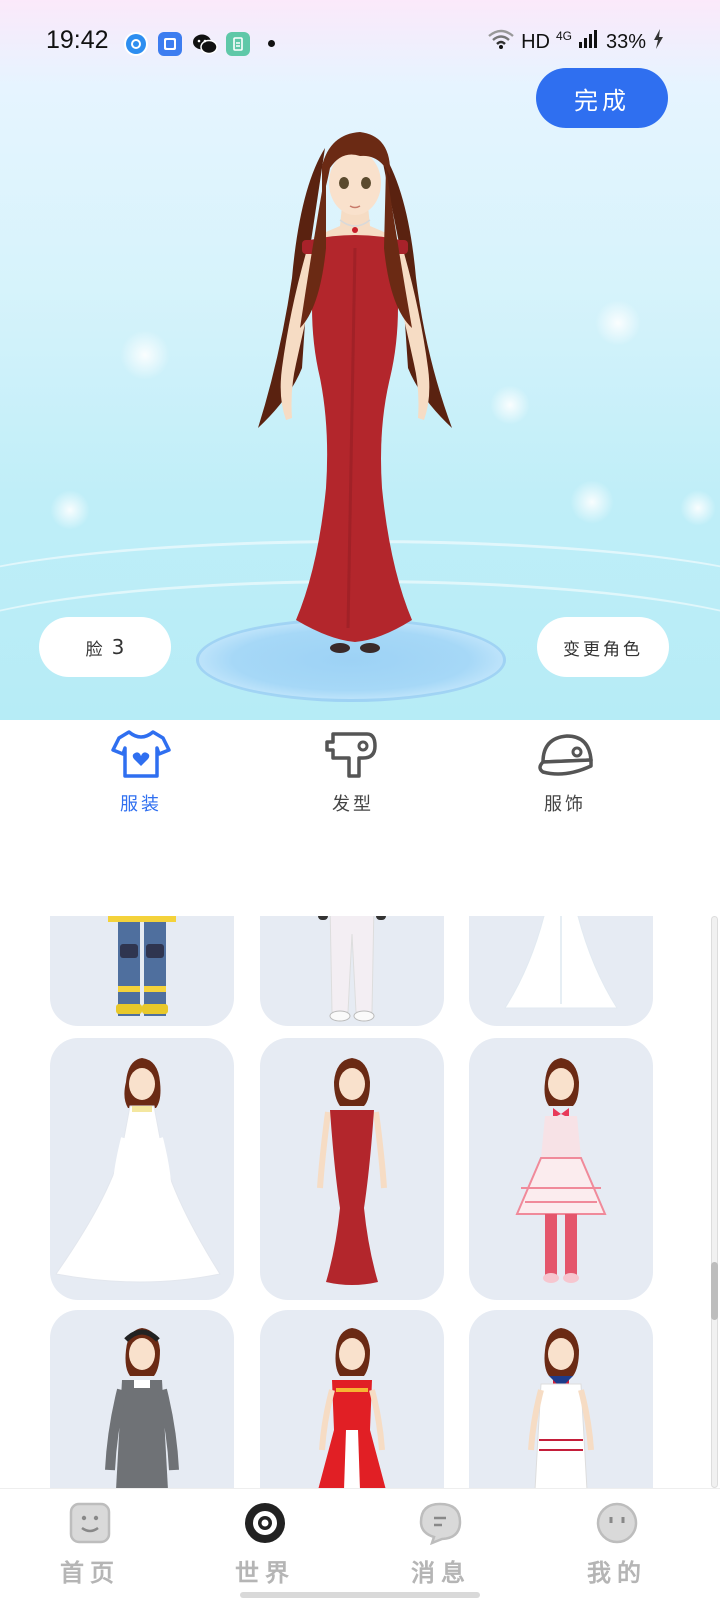  Describe the element at coordinates (563, 36) in the screenshot. I see `cellular-label: 4G` at that location.